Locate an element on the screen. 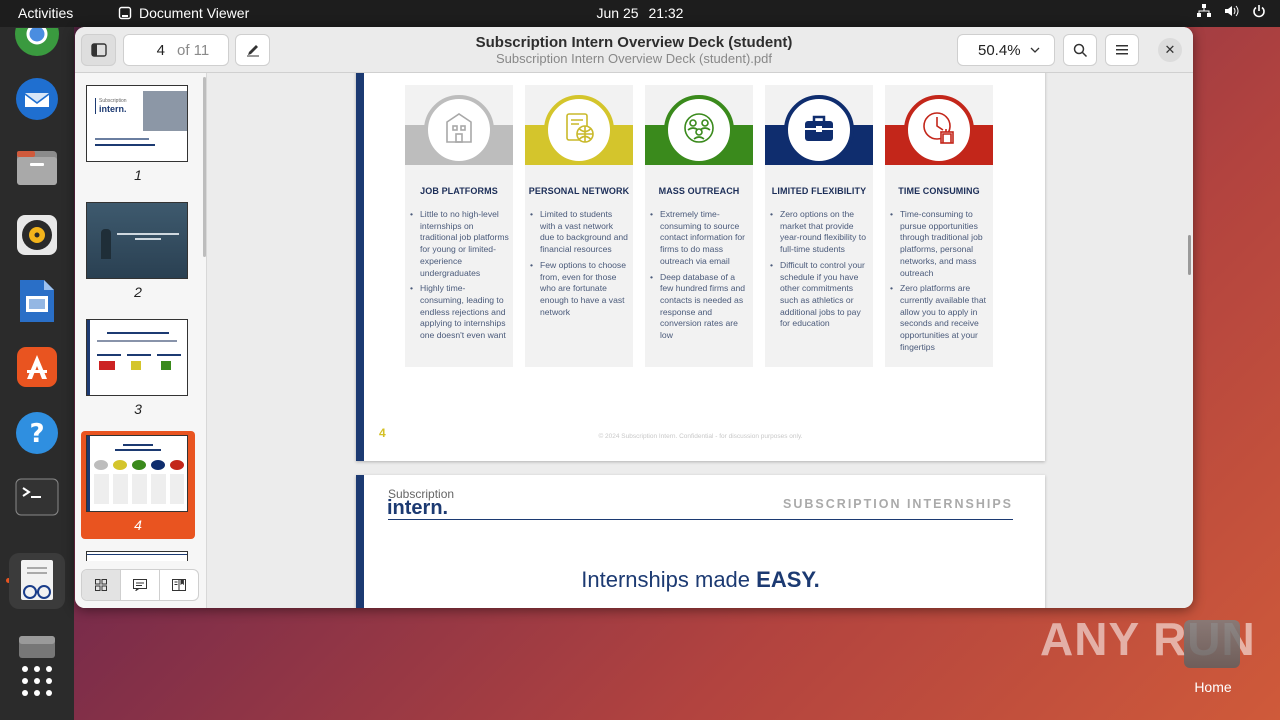  globe-document-icon is located at coordinates (579, 130).